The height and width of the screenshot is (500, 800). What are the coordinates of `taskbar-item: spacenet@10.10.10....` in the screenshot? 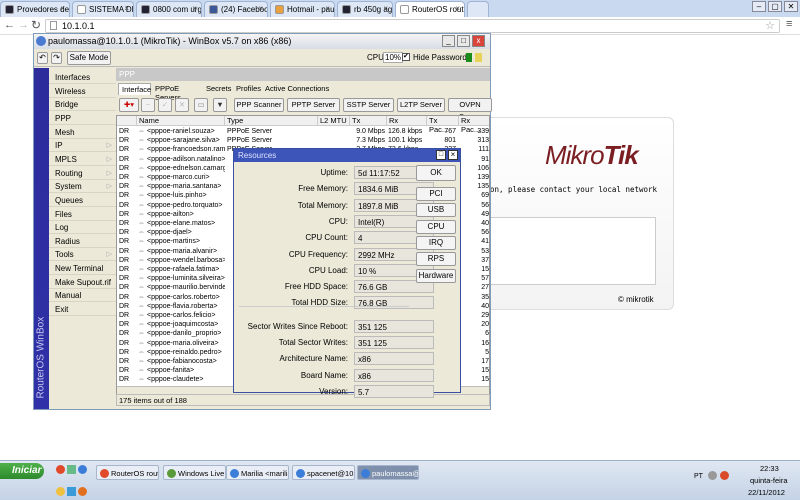 It's located at (323, 472).